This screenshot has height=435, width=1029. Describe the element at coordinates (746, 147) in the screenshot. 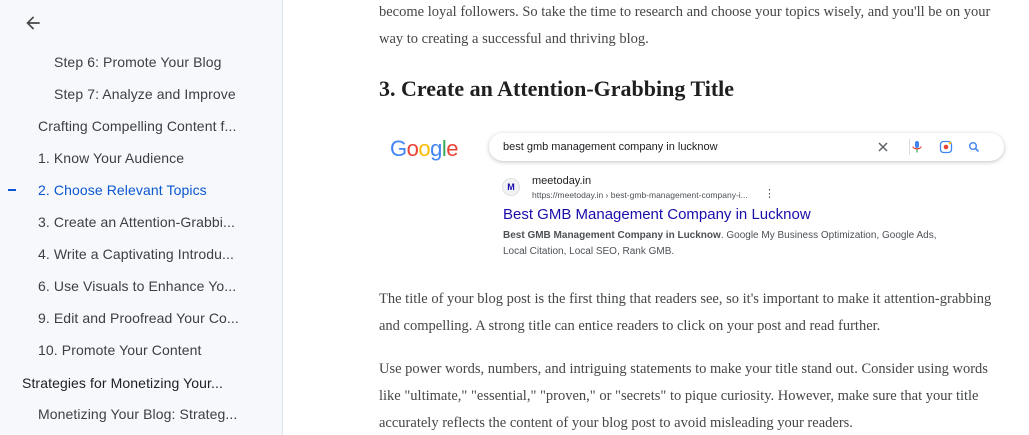

I see `search-box: best gmb management company in lucknow` at that location.